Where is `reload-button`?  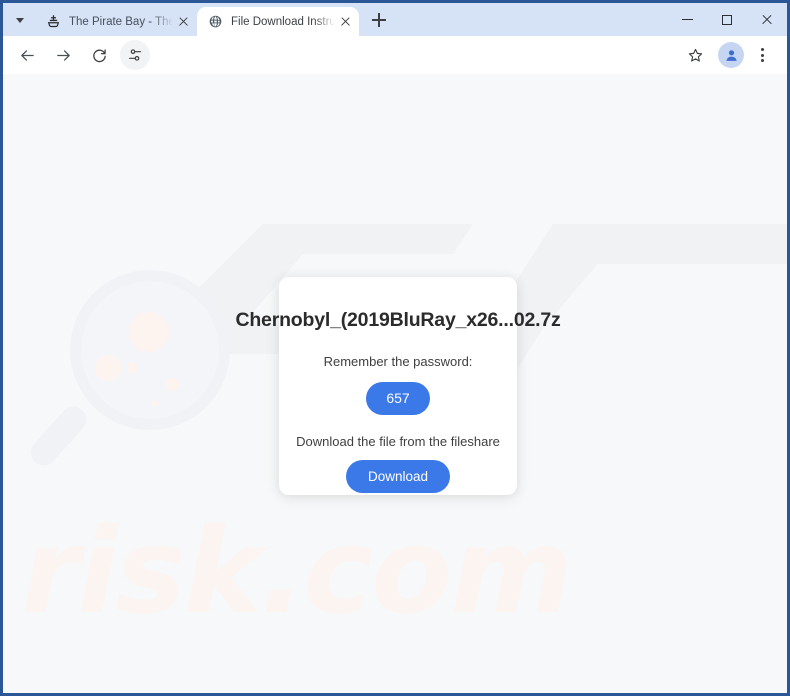
reload-button is located at coordinates (99, 55).